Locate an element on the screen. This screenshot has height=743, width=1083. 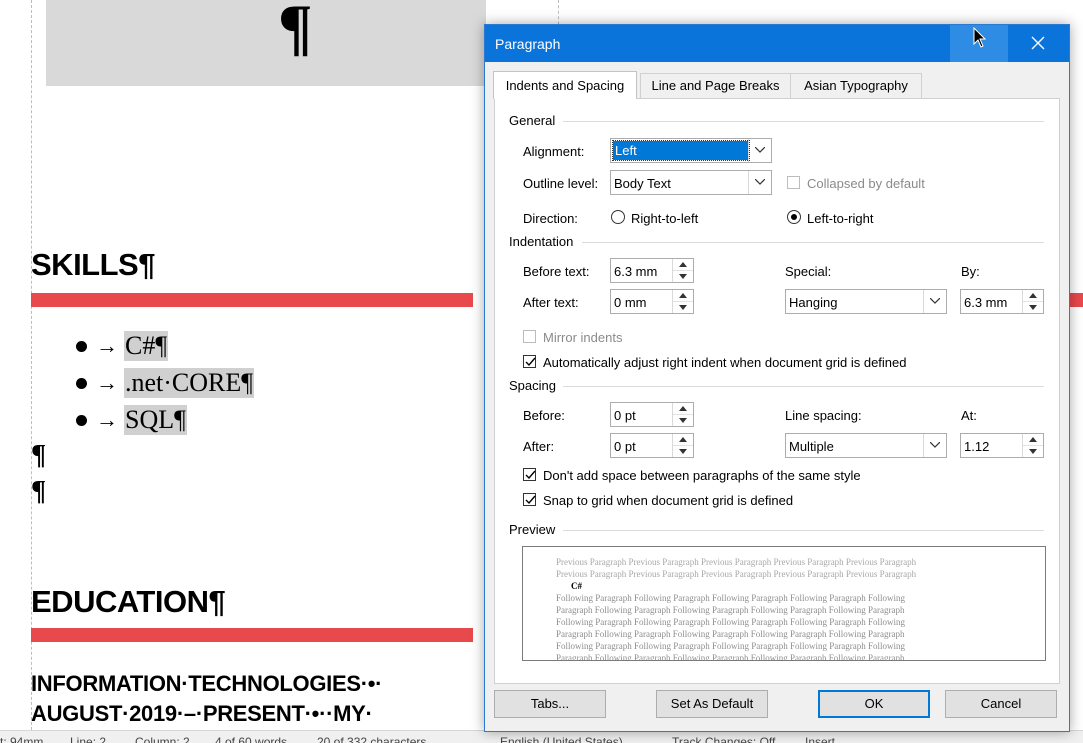
snap-to-grid-checkbox is located at coordinates (529, 499).